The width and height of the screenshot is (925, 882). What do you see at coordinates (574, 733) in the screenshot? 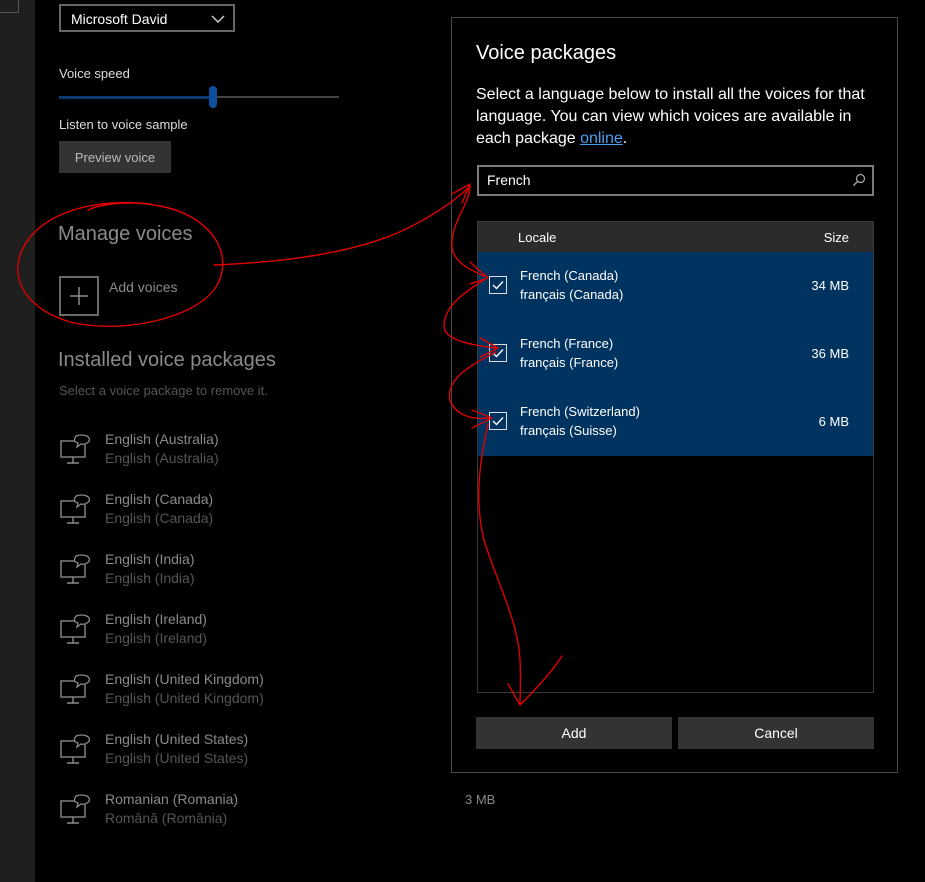
I see `add-button: Add` at bounding box center [574, 733].